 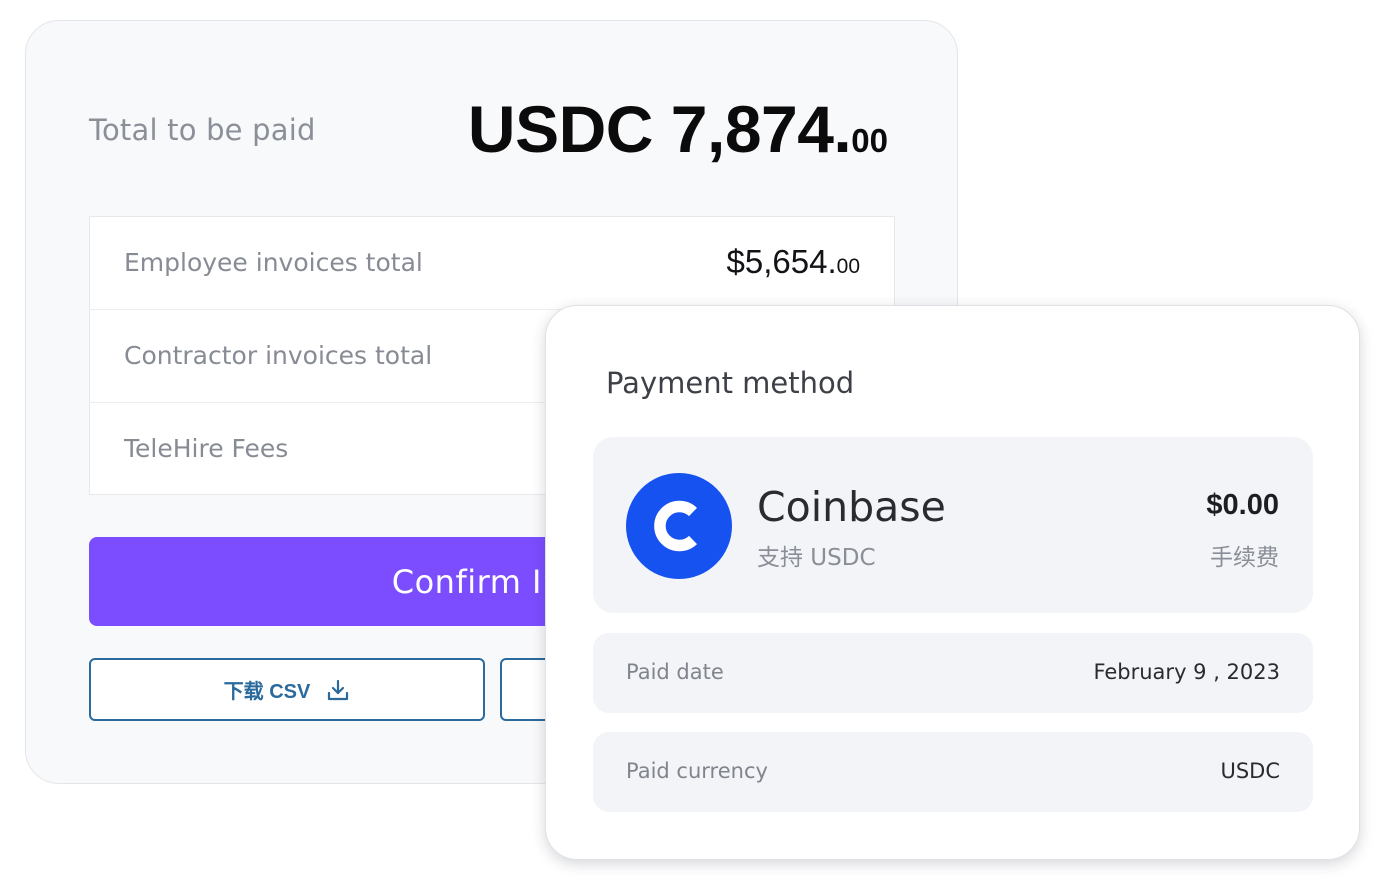 I want to click on download-icon, so click(x=338, y=690).